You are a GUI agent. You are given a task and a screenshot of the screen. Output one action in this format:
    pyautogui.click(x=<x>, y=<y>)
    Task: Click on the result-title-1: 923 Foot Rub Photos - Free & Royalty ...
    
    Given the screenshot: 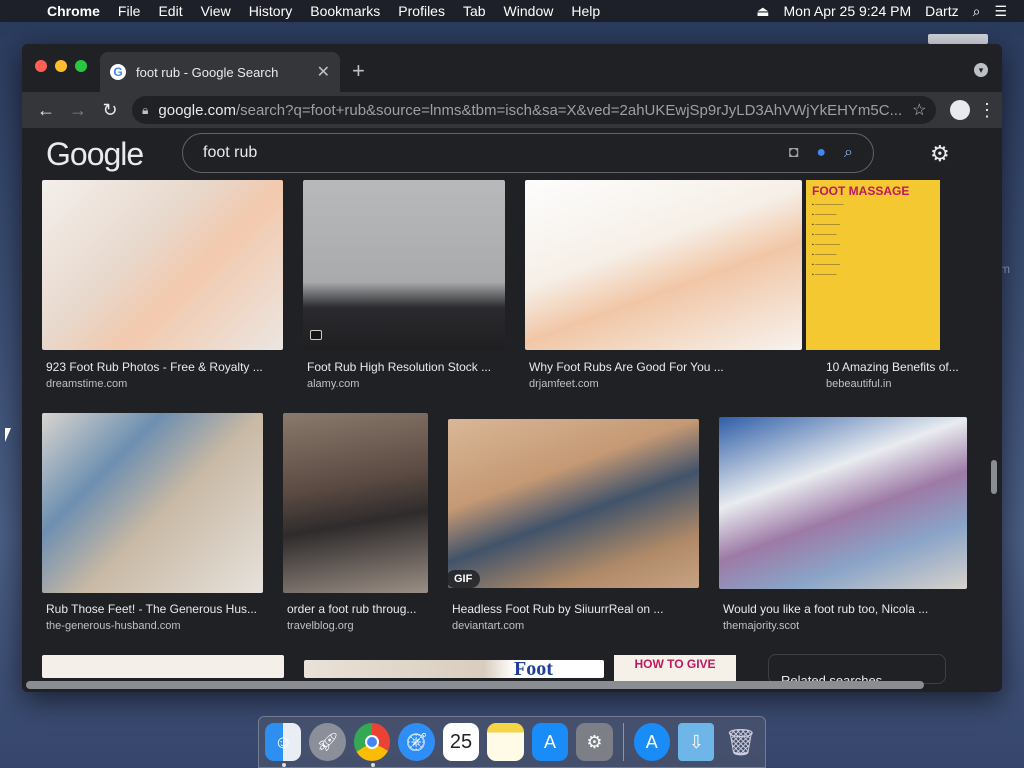 What is the action you would take?
    pyautogui.click(x=161, y=367)
    